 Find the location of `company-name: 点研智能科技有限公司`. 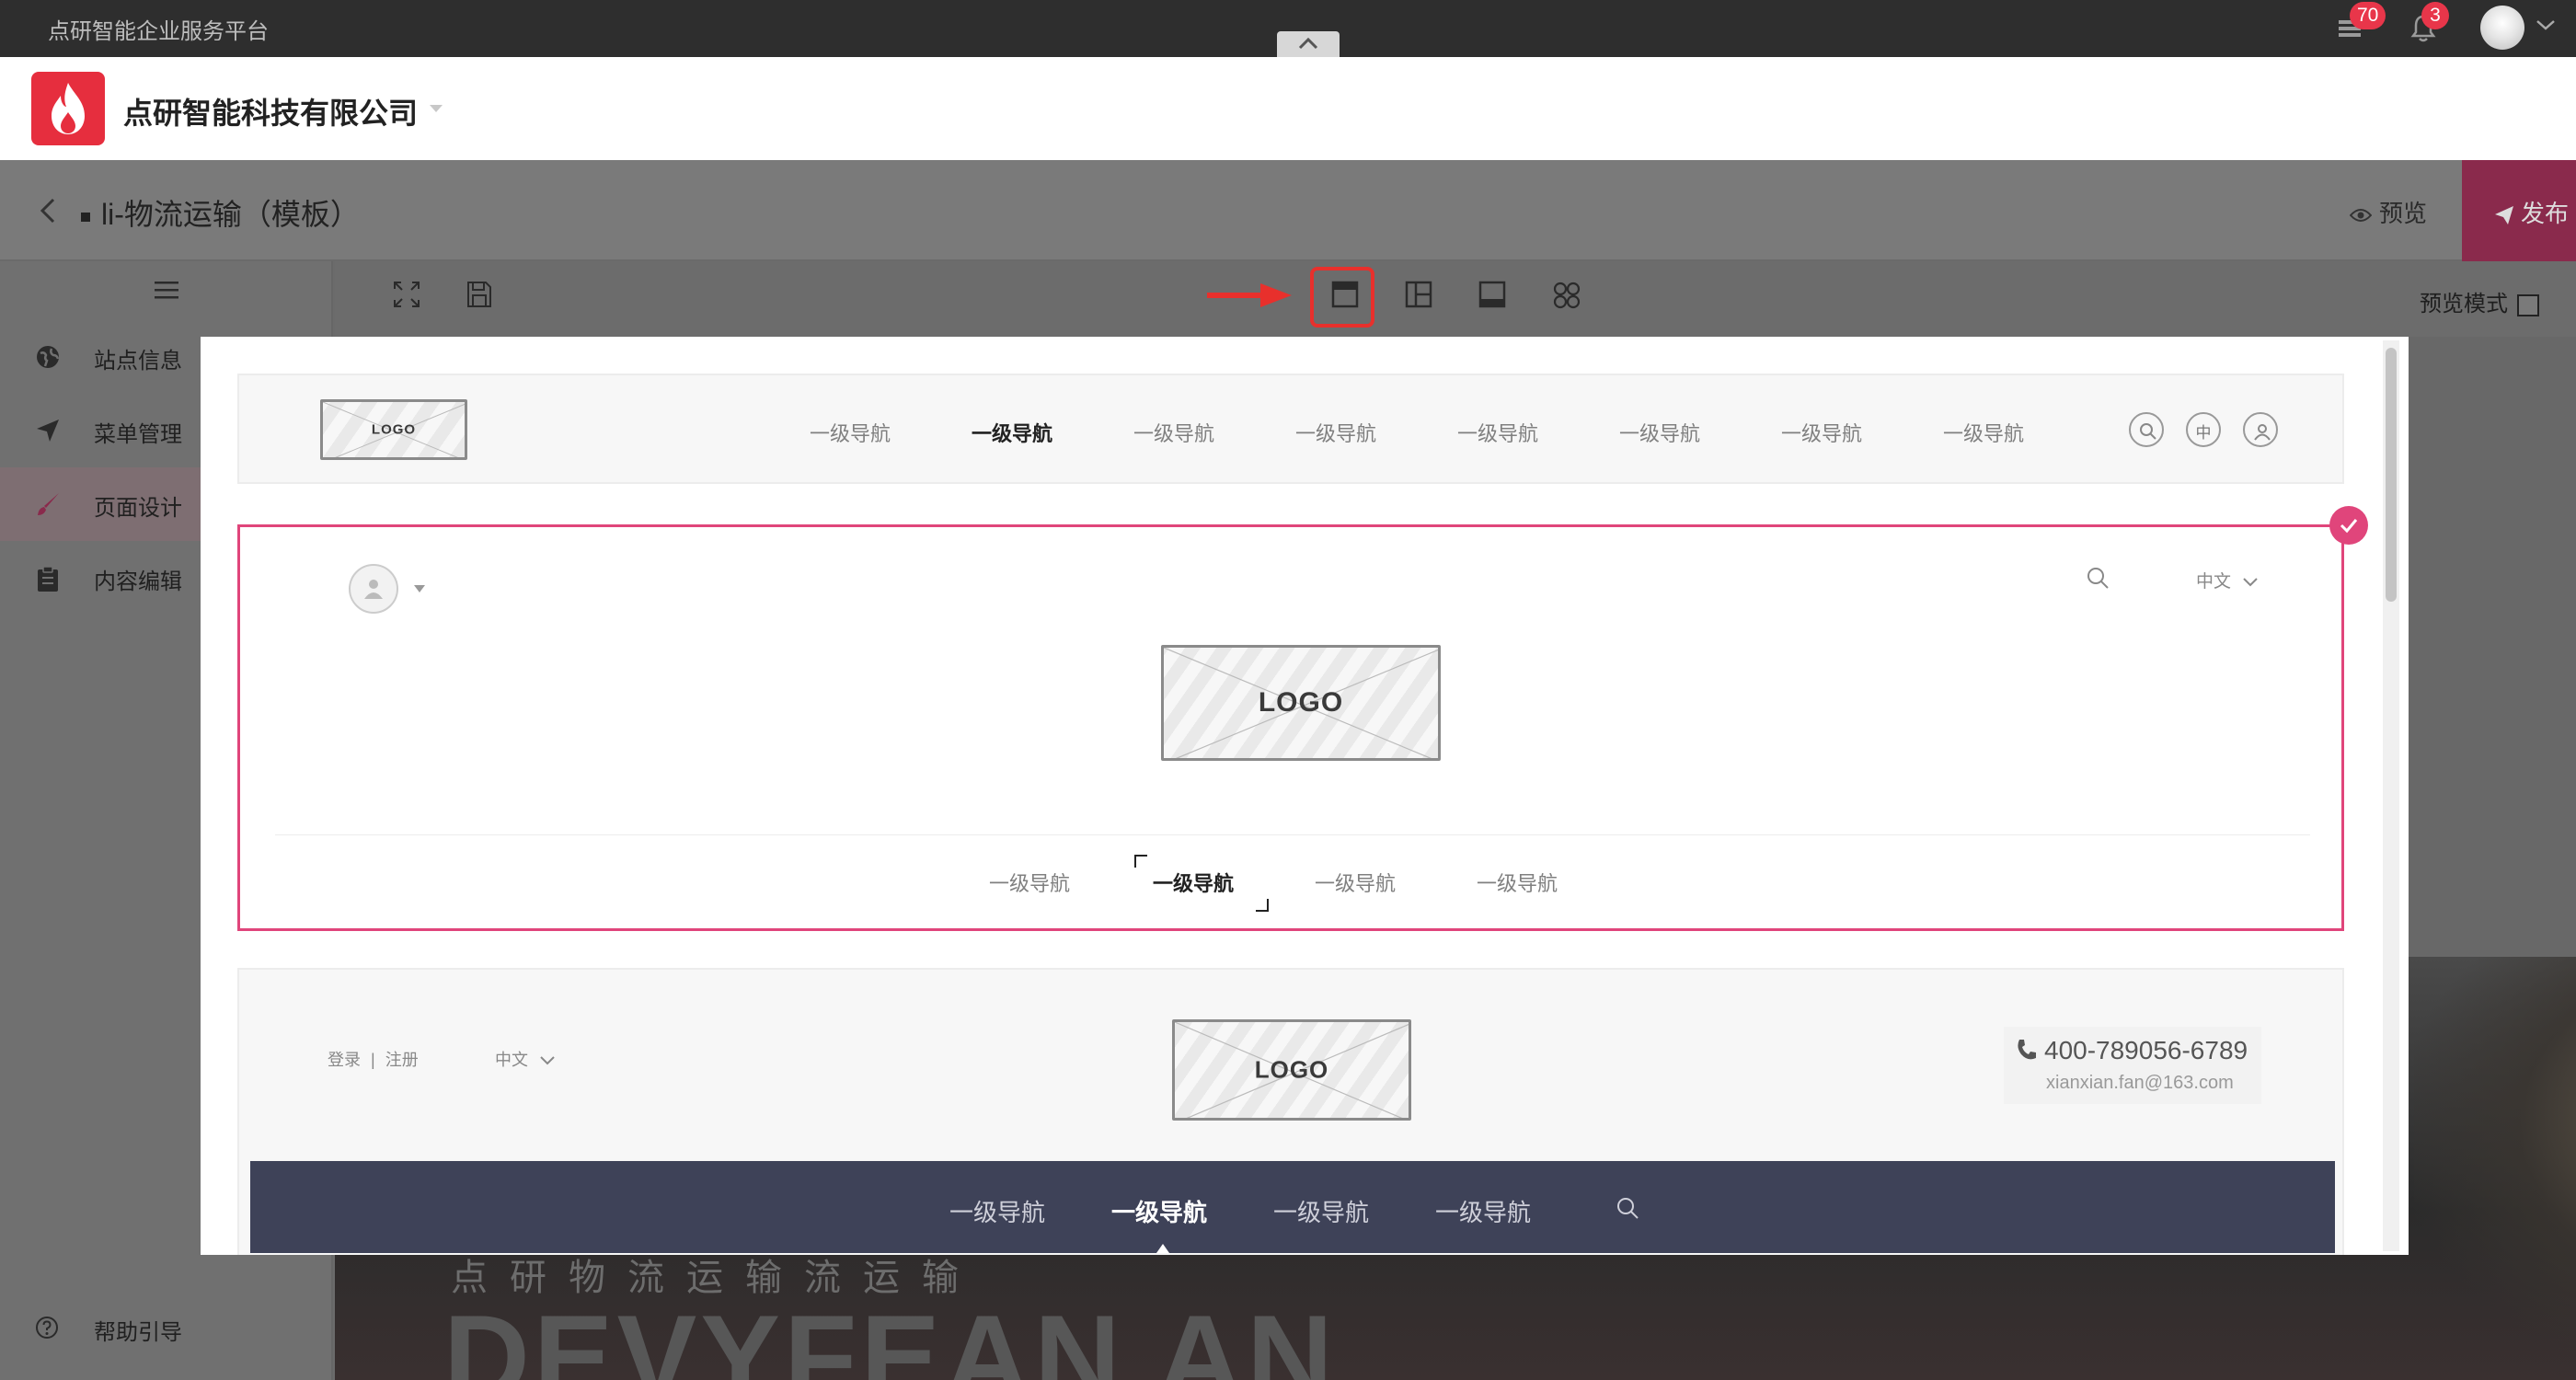

company-name: 点研智能科技有限公司 is located at coordinates (270, 111).